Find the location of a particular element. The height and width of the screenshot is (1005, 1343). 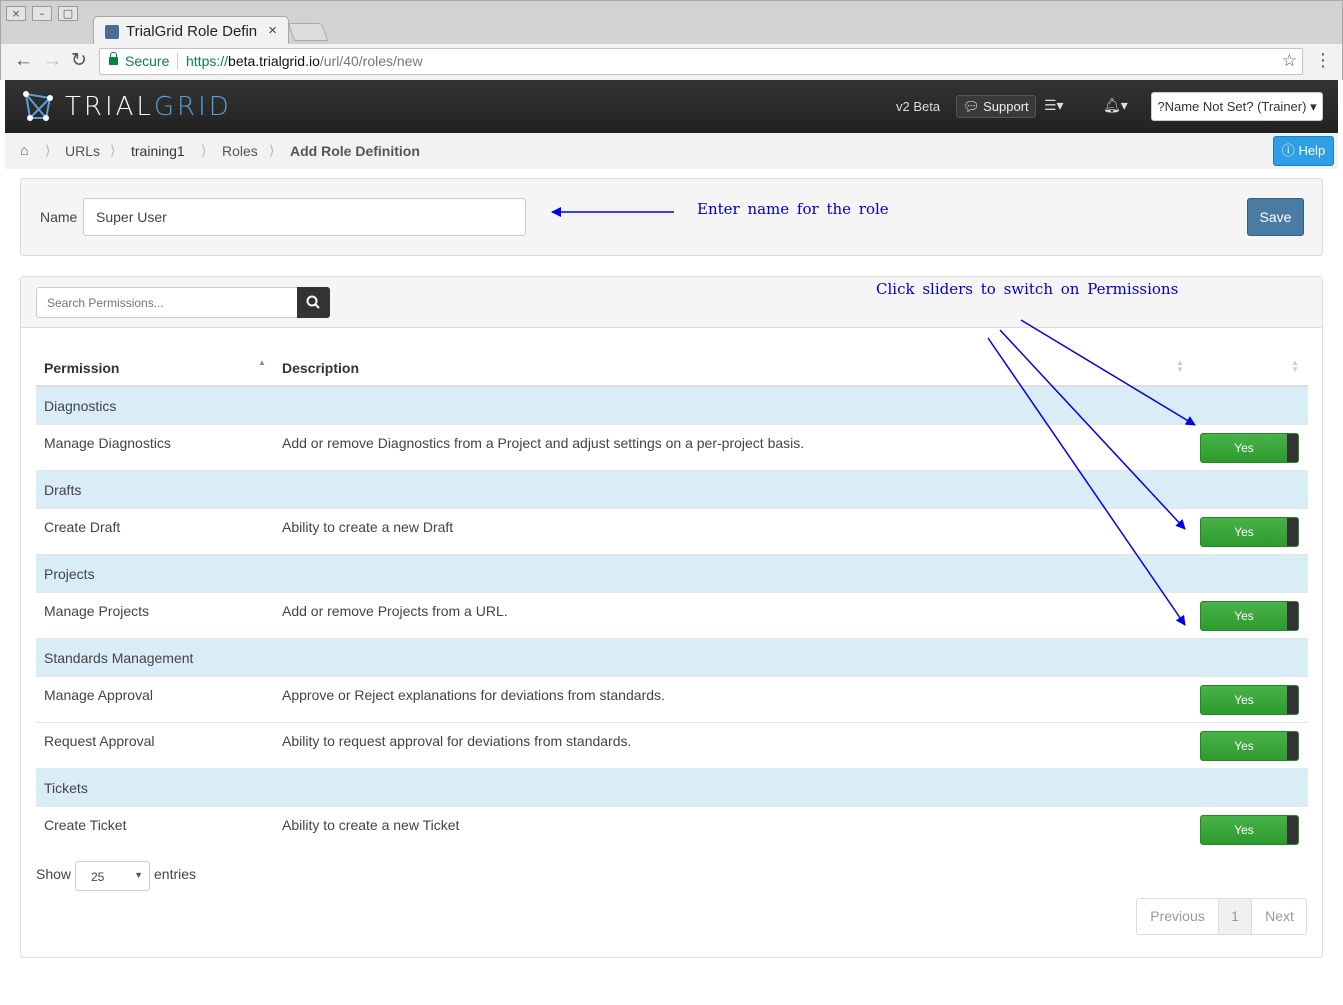

window-close-button: ⨯ is located at coordinates (16, 13).